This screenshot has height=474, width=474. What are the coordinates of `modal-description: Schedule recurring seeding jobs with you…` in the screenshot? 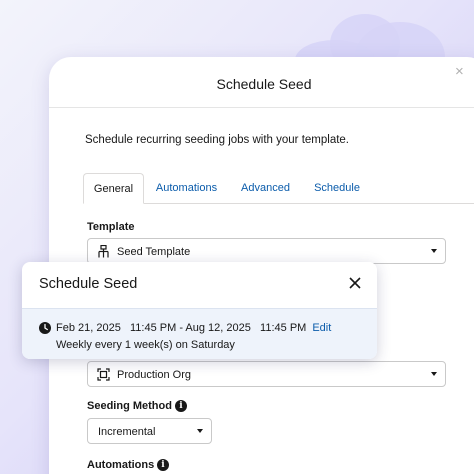 It's located at (217, 140).